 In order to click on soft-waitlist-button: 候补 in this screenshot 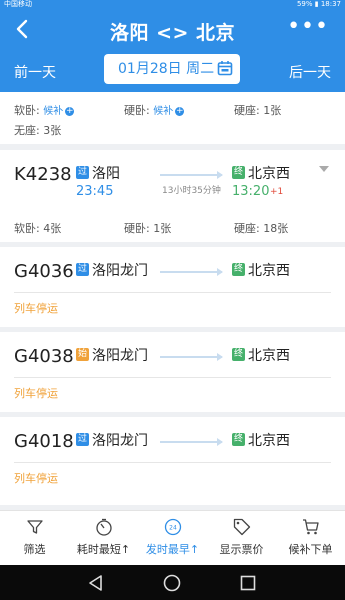, I will do `click(53, 111)`.